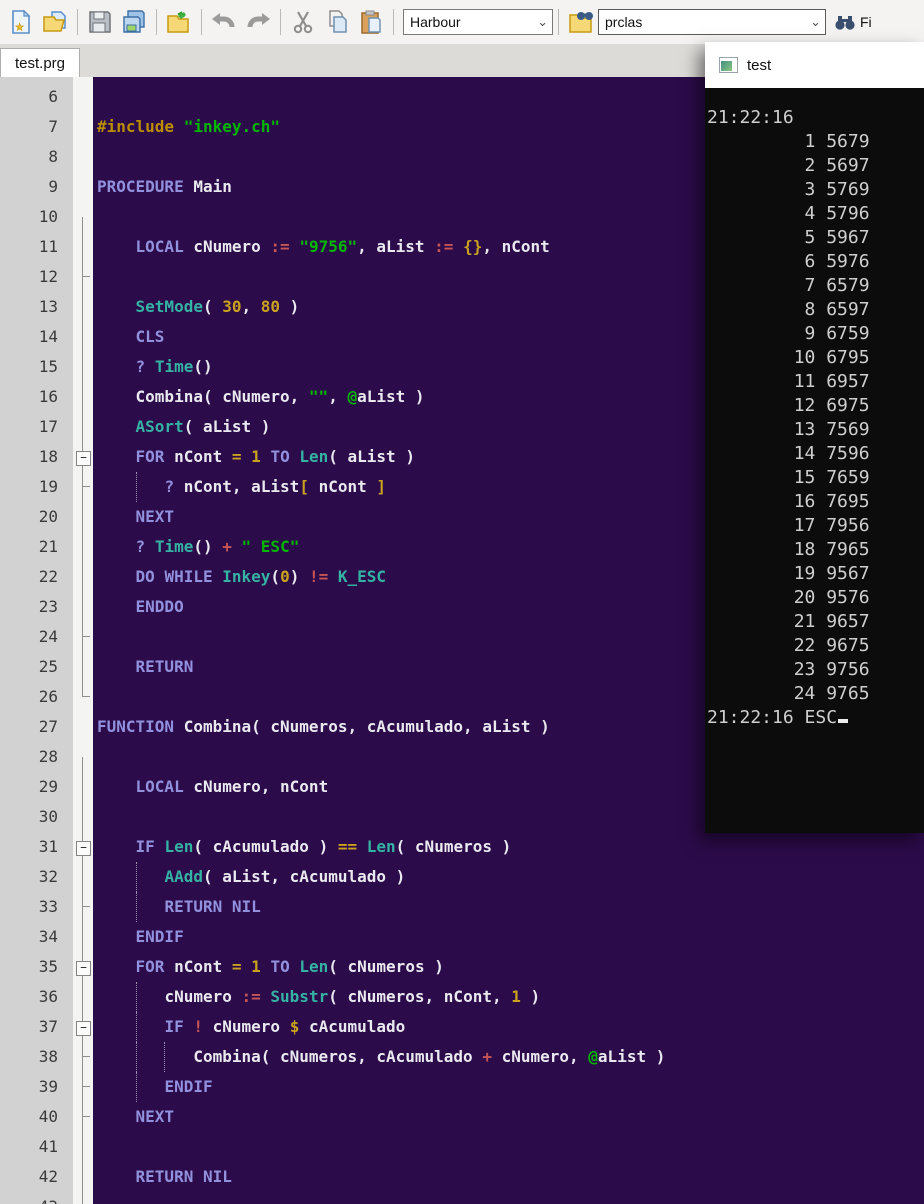  What do you see at coordinates (371, 22) in the screenshot?
I see `paste-button` at bounding box center [371, 22].